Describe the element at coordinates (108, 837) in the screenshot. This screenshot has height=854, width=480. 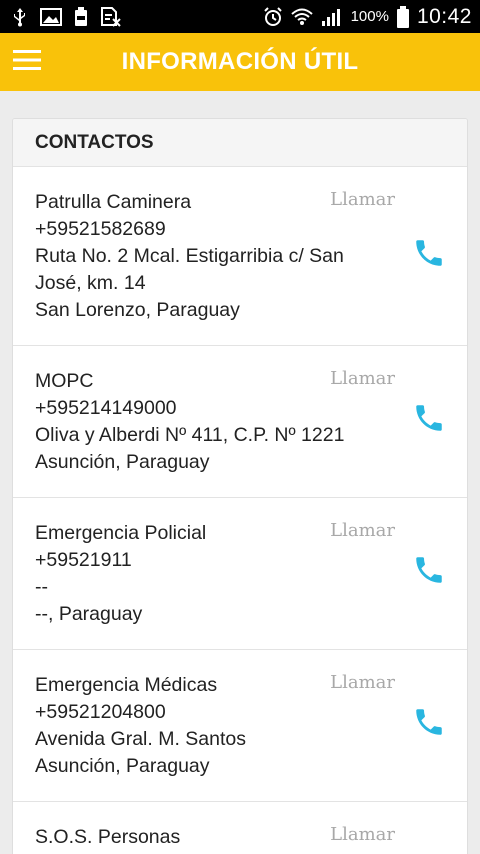
I see `contact-name: S.O.S. Personas` at that location.